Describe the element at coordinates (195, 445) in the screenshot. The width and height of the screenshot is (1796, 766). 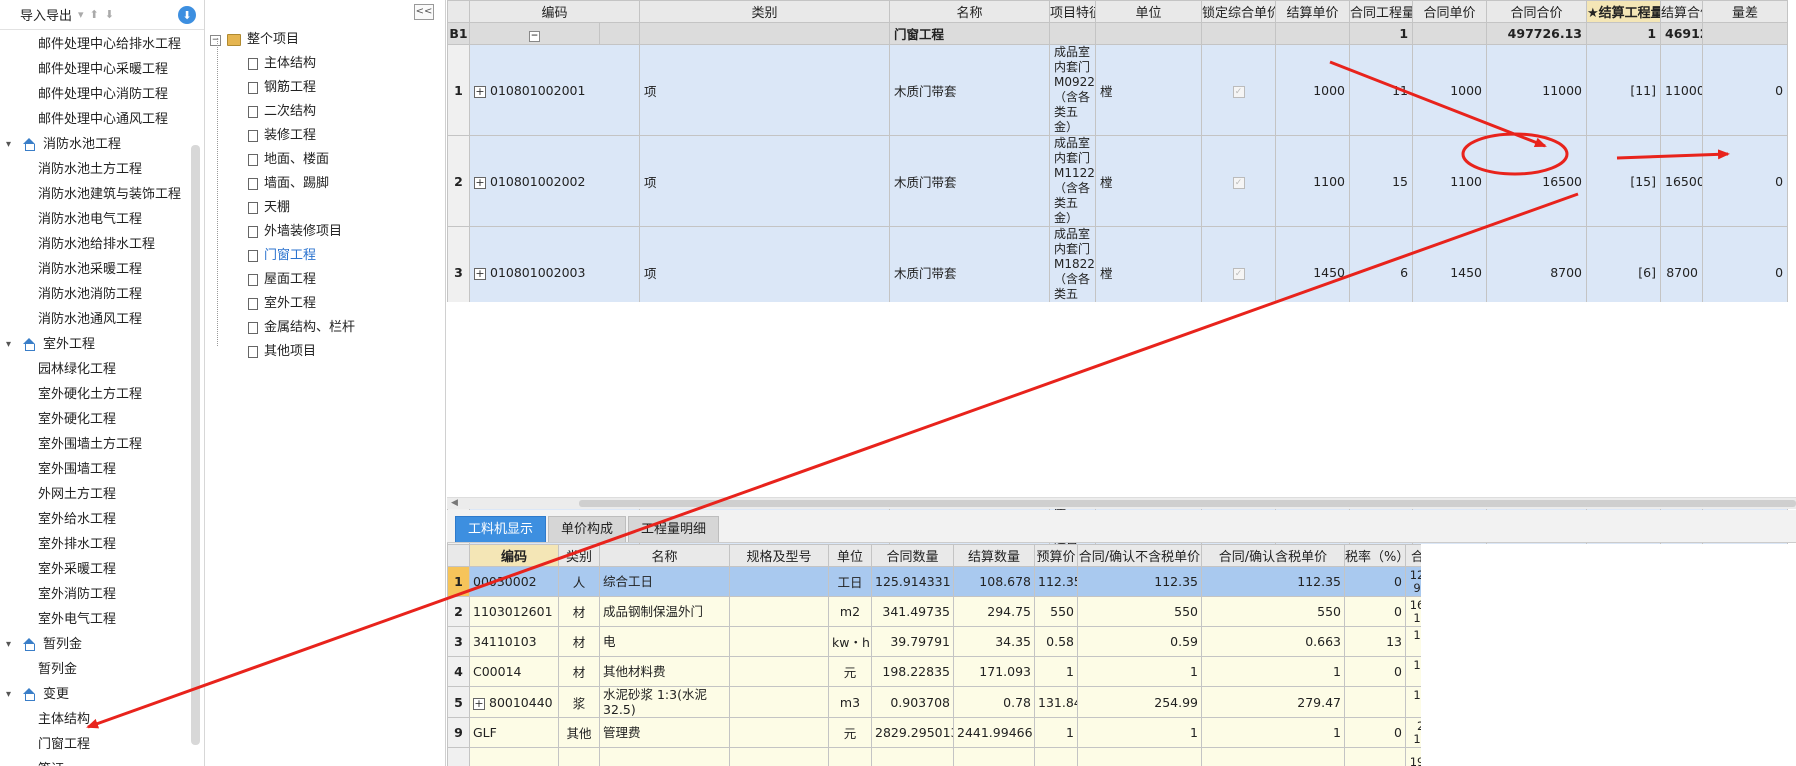
I see `left-scrollbar` at that location.